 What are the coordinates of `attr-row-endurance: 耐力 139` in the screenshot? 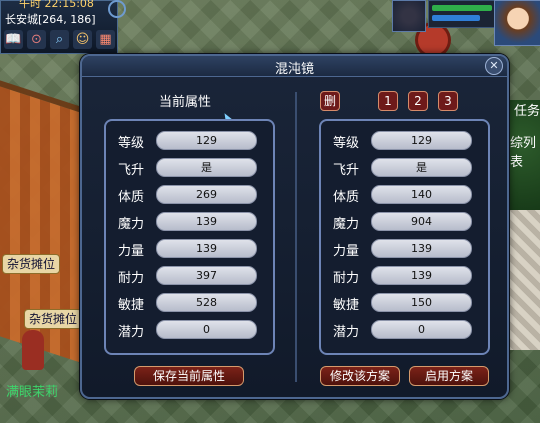 It's located at (404, 276).